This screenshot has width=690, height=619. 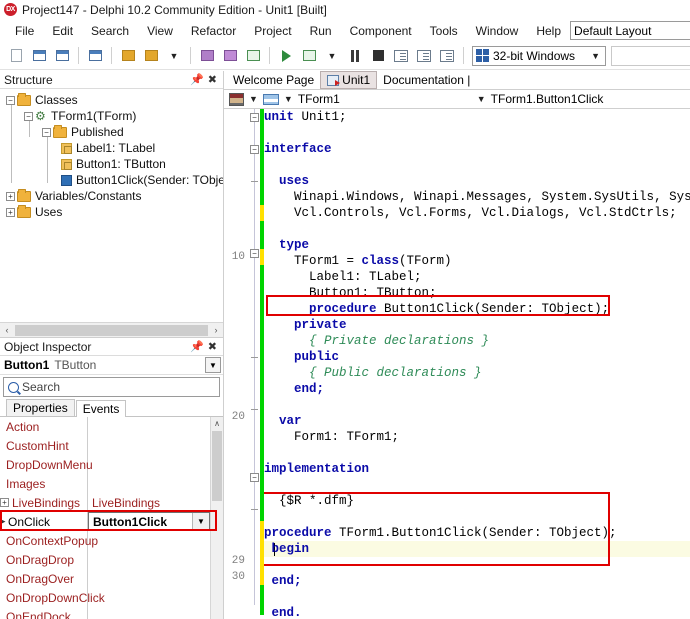 What do you see at coordinates (149, 464) in the screenshot?
I see `event-value-dropdownmenu` at bounding box center [149, 464].